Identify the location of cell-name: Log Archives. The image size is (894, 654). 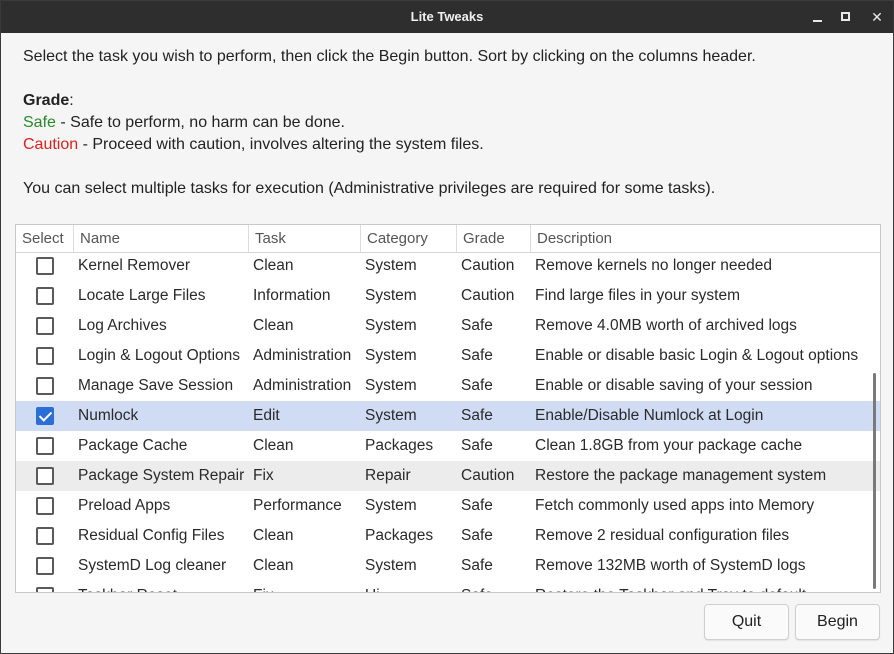
(122, 325).